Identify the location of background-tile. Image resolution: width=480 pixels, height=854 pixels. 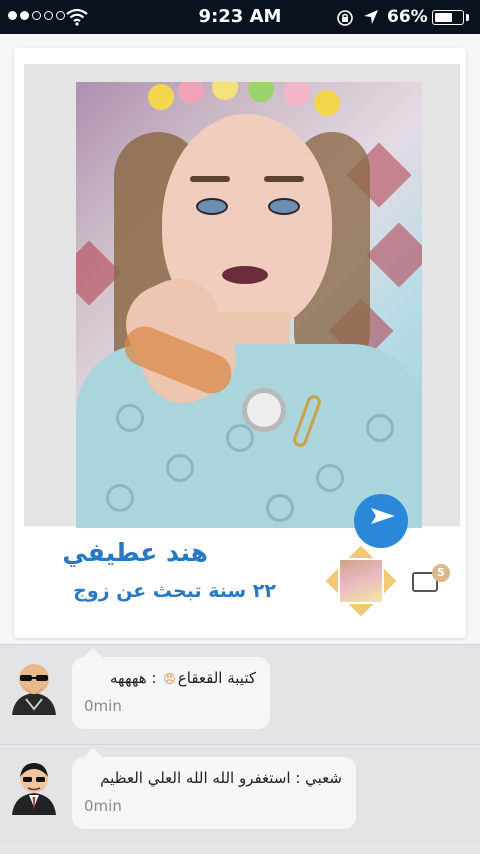
(394, 255).